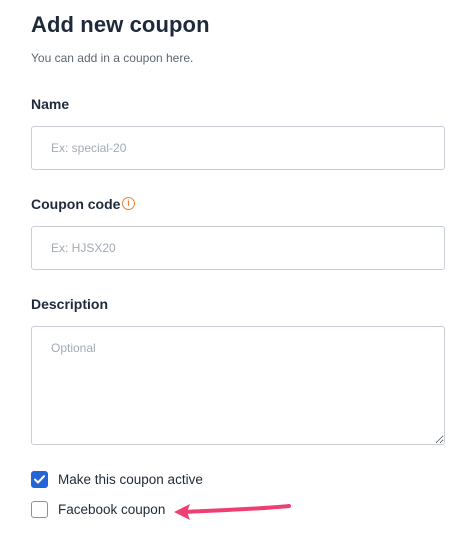 This screenshot has height=535, width=472. Describe the element at coordinates (130, 479) in the screenshot. I see `make-active-label: Make this coupon active` at that location.